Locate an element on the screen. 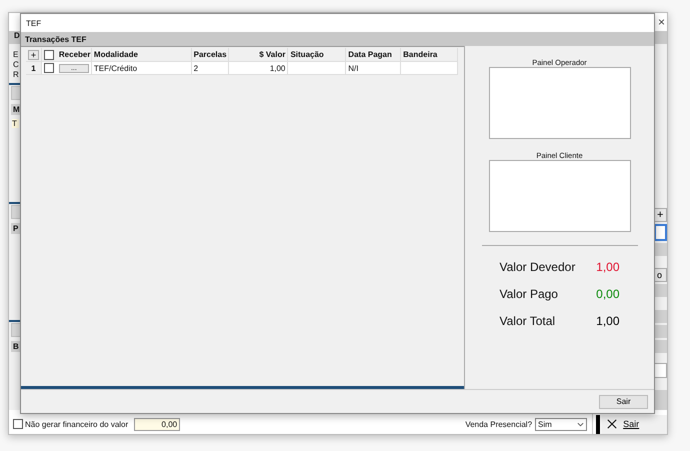  chevron-icon is located at coordinates (580, 424).